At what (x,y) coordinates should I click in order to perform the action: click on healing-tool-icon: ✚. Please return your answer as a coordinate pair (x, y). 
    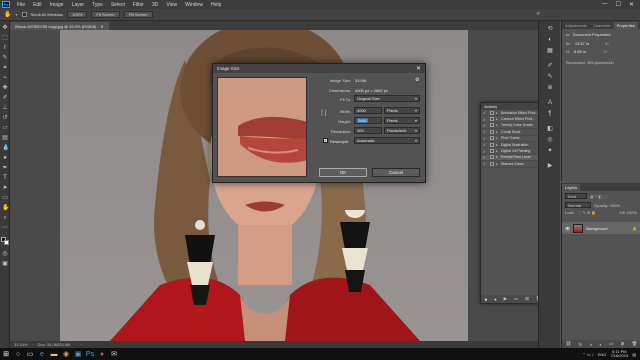
    Looking at the image, I should click on (5, 88).